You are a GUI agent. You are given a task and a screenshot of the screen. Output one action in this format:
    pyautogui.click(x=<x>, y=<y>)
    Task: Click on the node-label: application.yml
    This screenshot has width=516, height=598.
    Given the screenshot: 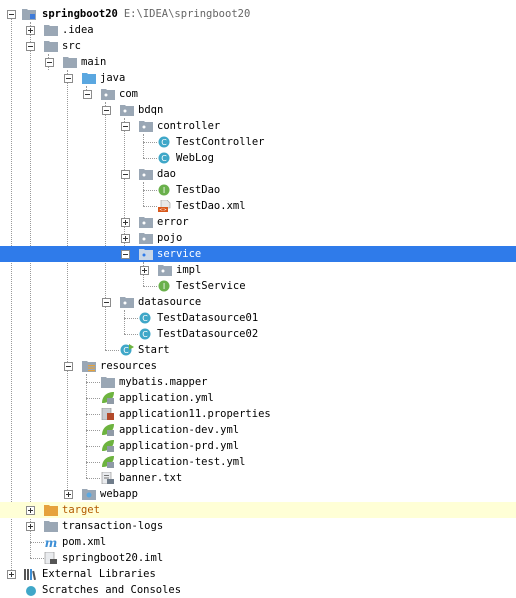 What is the action you would take?
    pyautogui.click(x=166, y=398)
    